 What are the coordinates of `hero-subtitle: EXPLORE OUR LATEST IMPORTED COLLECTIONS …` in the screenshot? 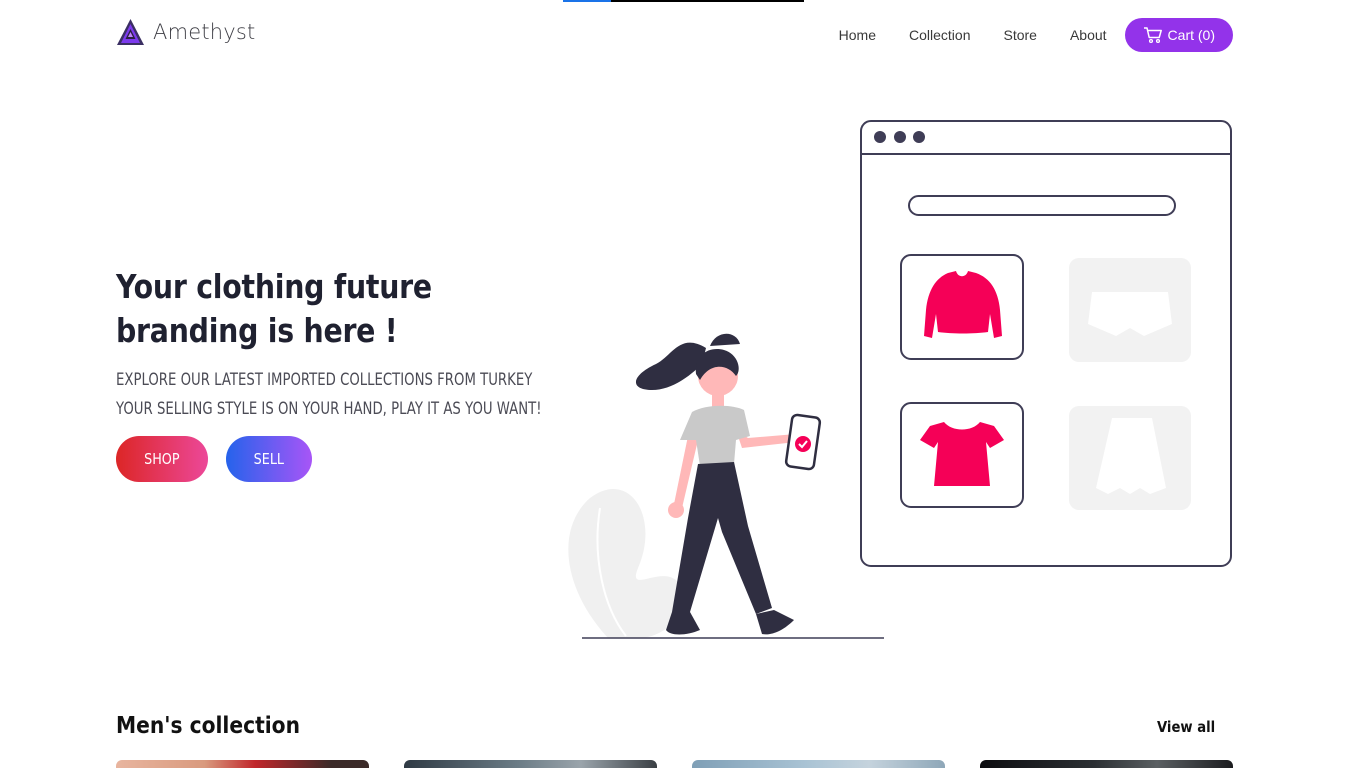 It's located at (329, 395).